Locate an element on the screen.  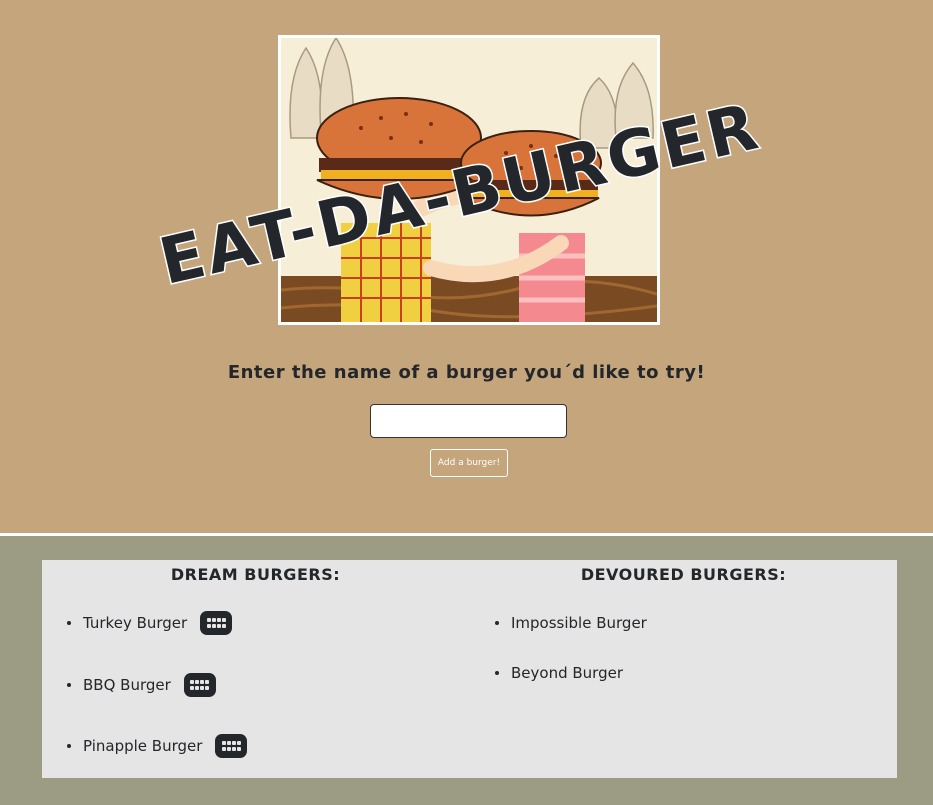
burger-name: BBQ Burger is located at coordinates (127, 685).